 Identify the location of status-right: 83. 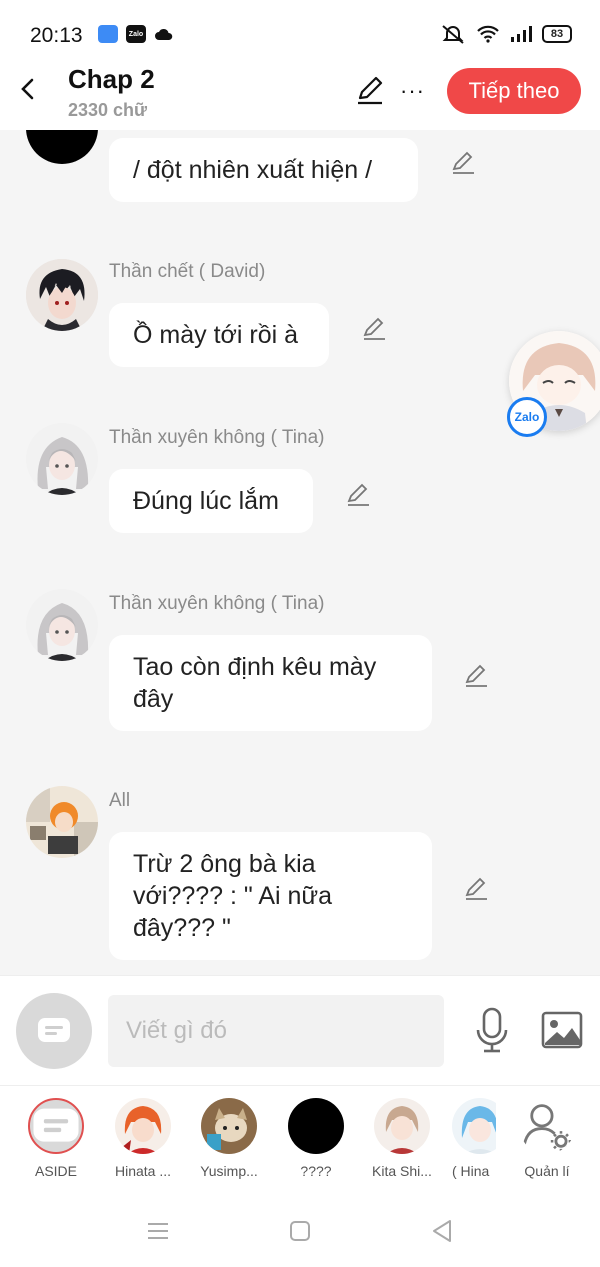
(506, 34).